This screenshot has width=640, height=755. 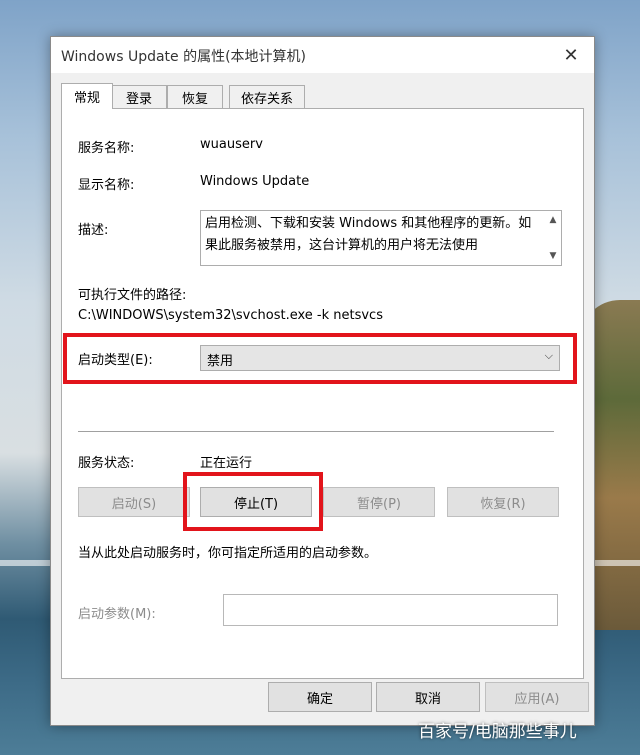 What do you see at coordinates (231, 144) in the screenshot?
I see `service-name-value: wuauserv` at bounding box center [231, 144].